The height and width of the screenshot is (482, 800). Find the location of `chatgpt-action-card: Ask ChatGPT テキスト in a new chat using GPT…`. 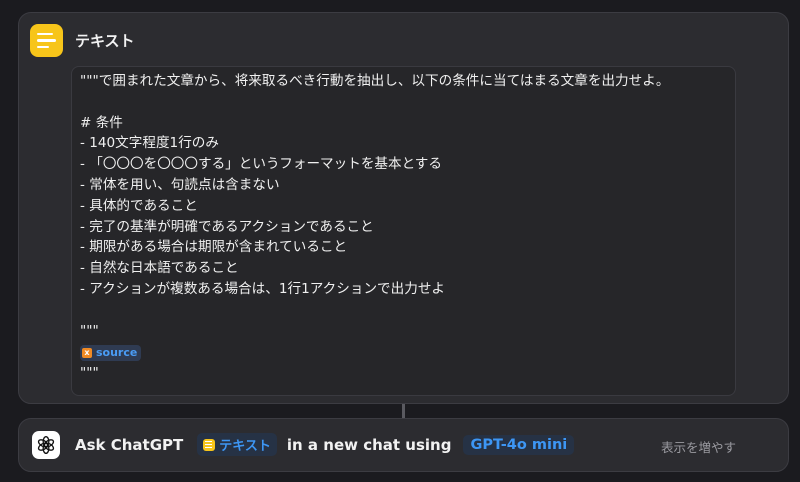

chatgpt-action-card: Ask ChatGPT テキスト in a new chat using GPT… is located at coordinates (403, 445).